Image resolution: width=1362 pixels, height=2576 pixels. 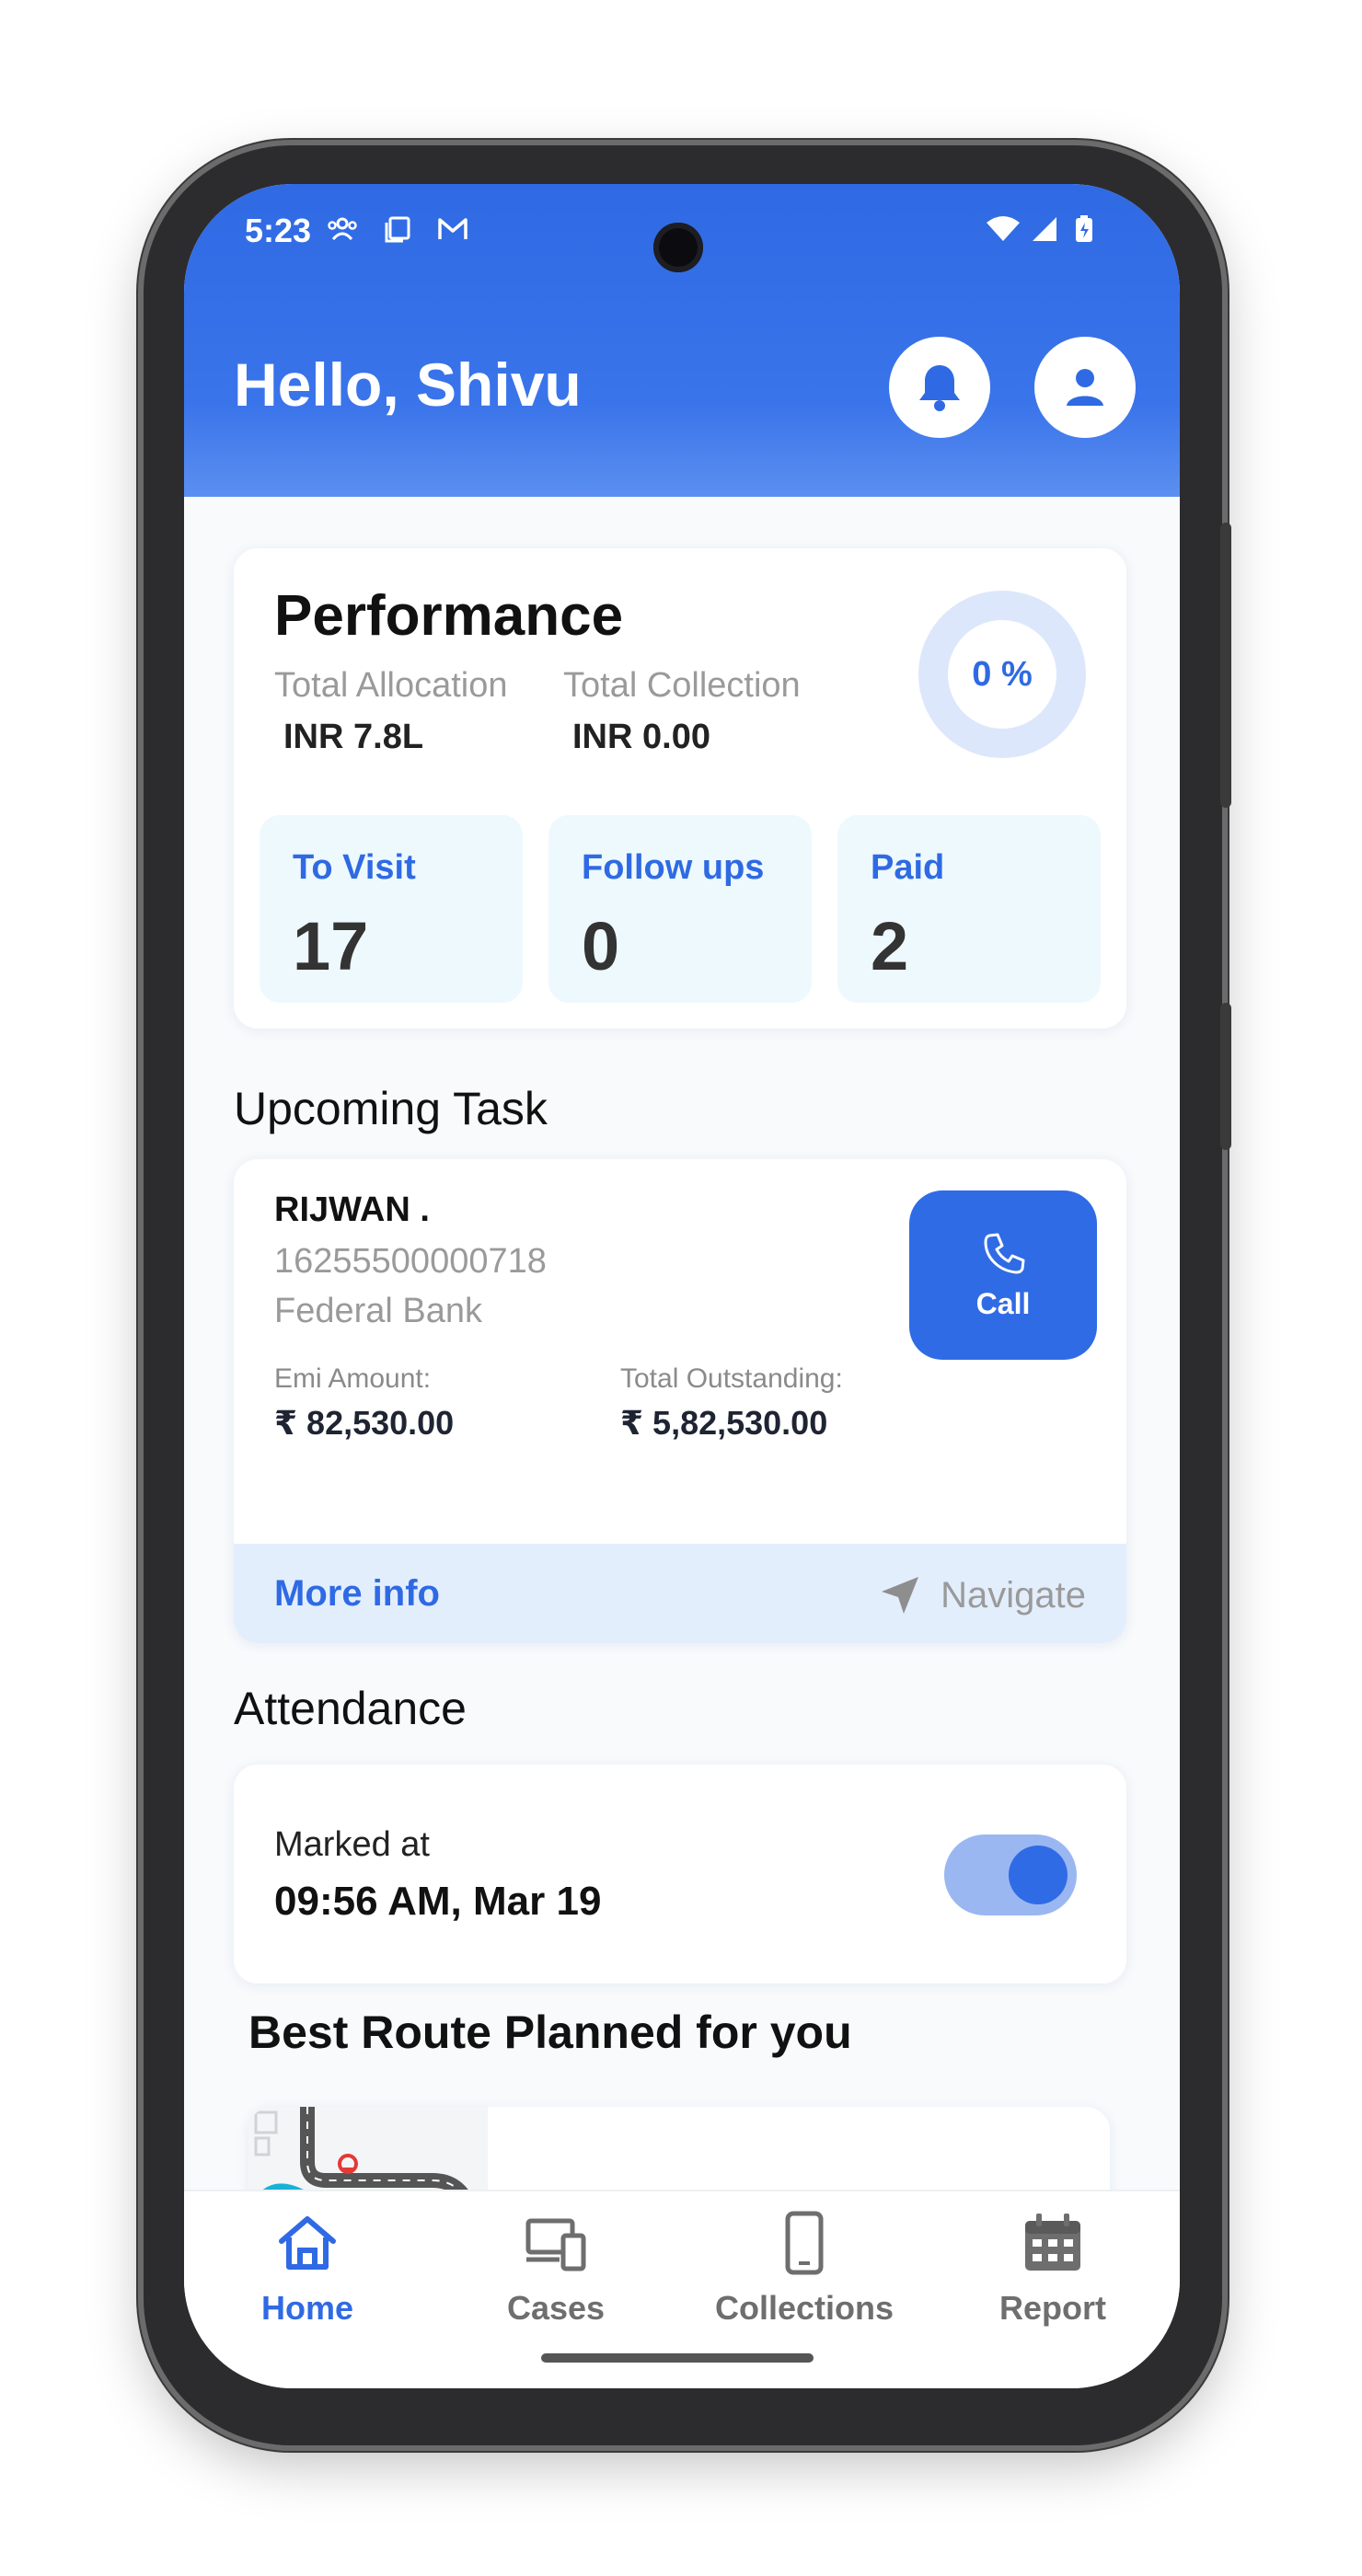 What do you see at coordinates (1226, 1076) in the screenshot?
I see `volume-button` at bounding box center [1226, 1076].